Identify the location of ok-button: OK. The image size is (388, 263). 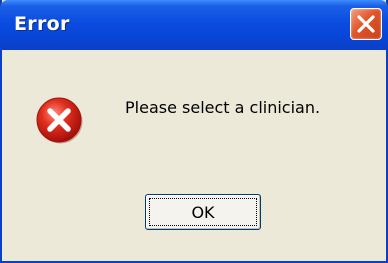
(203, 212).